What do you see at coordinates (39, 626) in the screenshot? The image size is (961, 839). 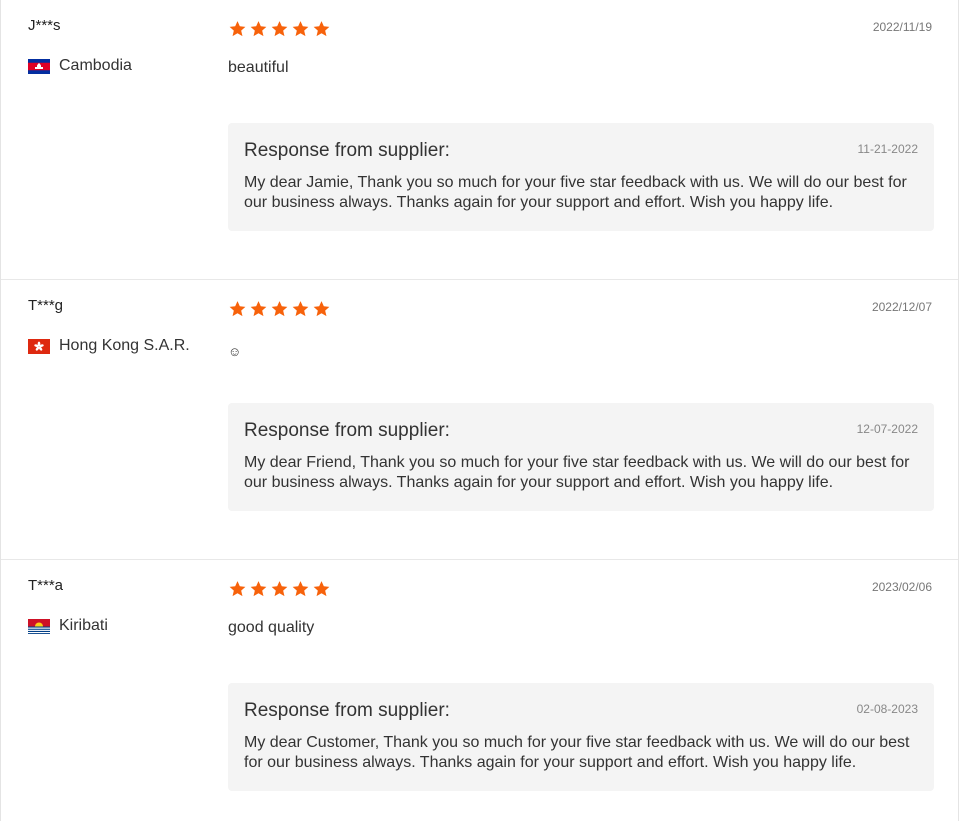 I see `kiribati-flag-icon` at bounding box center [39, 626].